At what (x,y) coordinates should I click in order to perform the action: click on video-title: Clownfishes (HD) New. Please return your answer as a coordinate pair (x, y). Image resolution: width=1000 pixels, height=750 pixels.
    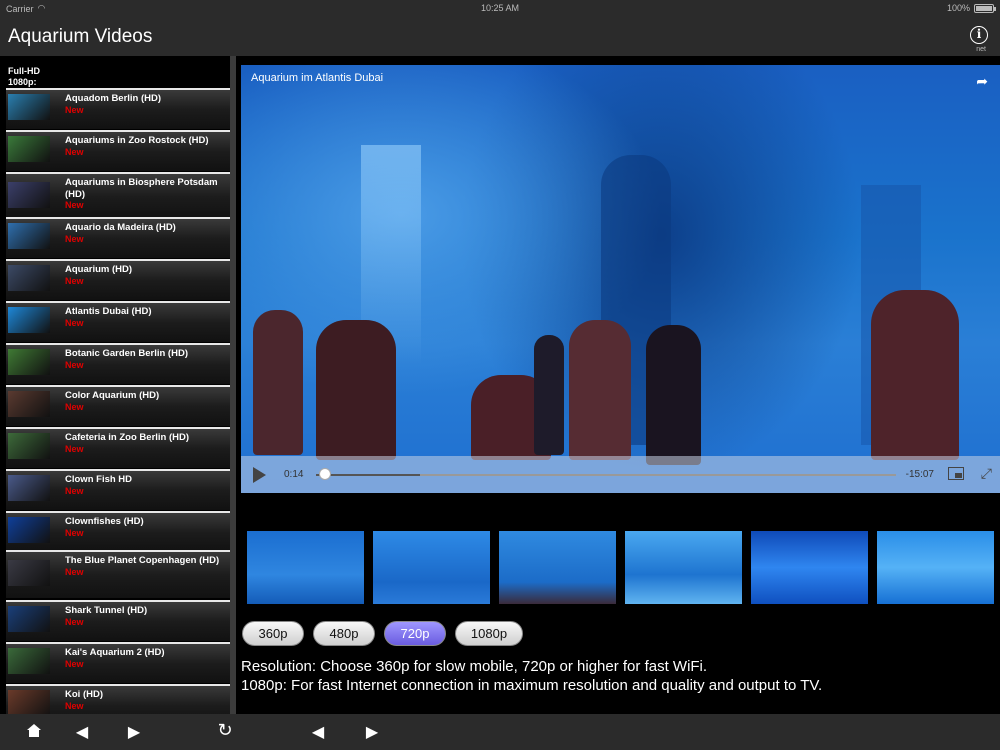
    Looking at the image, I should click on (148, 527).